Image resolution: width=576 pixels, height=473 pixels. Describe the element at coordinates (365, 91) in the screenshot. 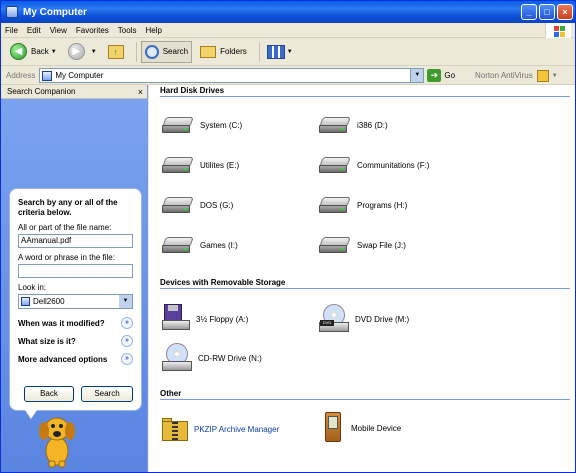

I see `group-hard-disk-drives: Hard Disk Drives` at that location.